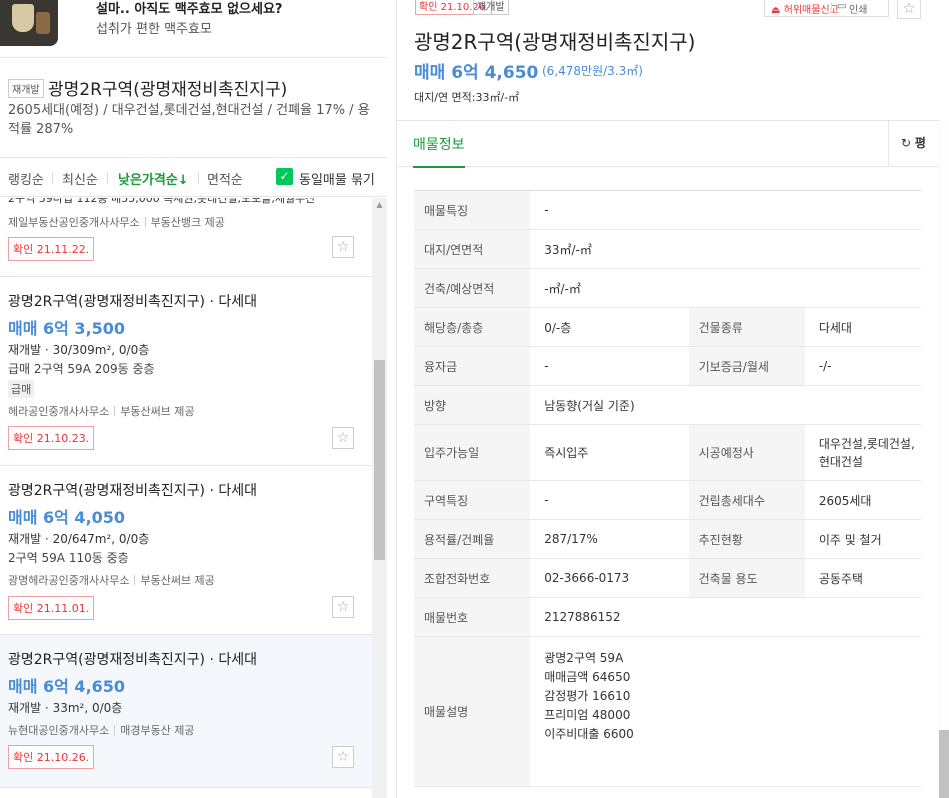  I want to click on info-value: 0/-층, so click(609, 327).